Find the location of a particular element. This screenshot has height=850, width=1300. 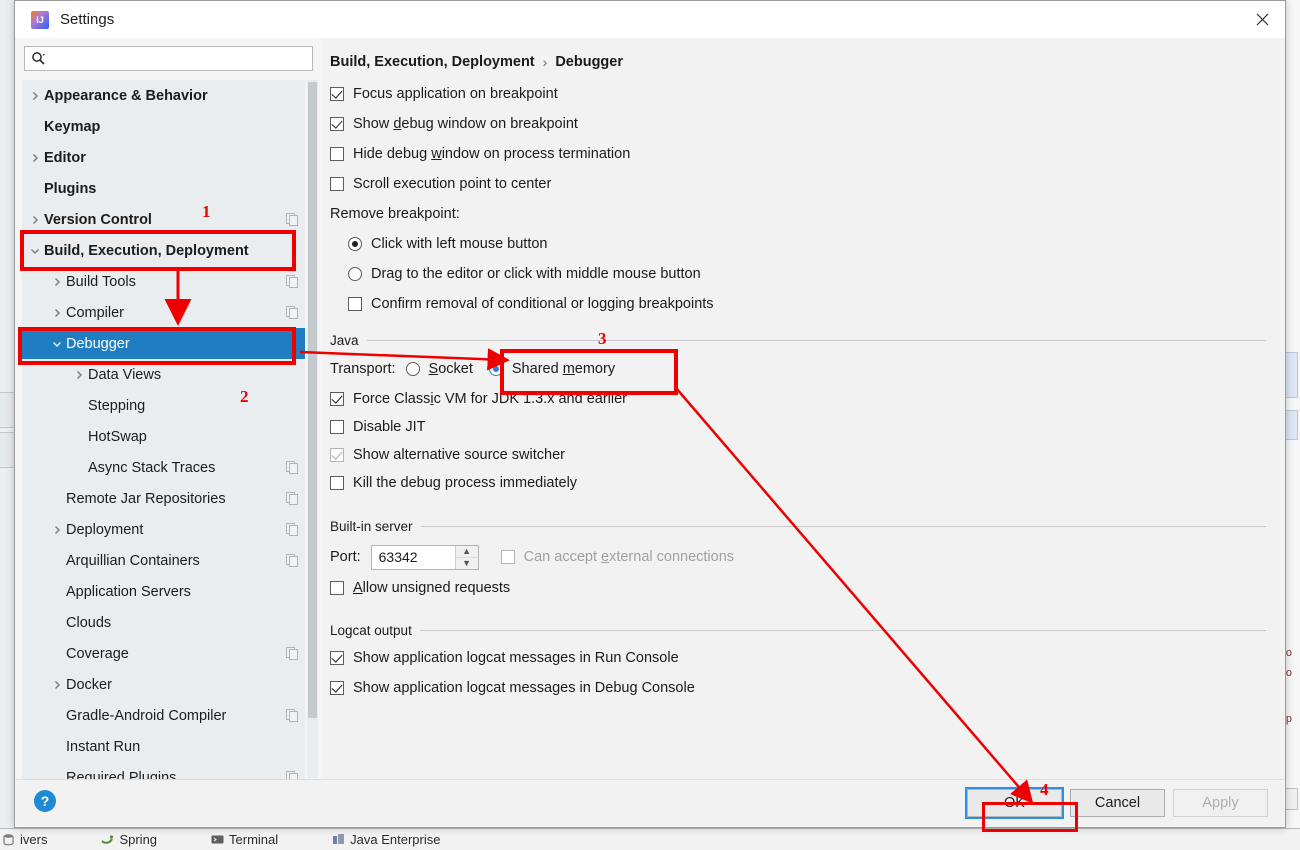

tree-scrollbar is located at coordinates (312, 429).